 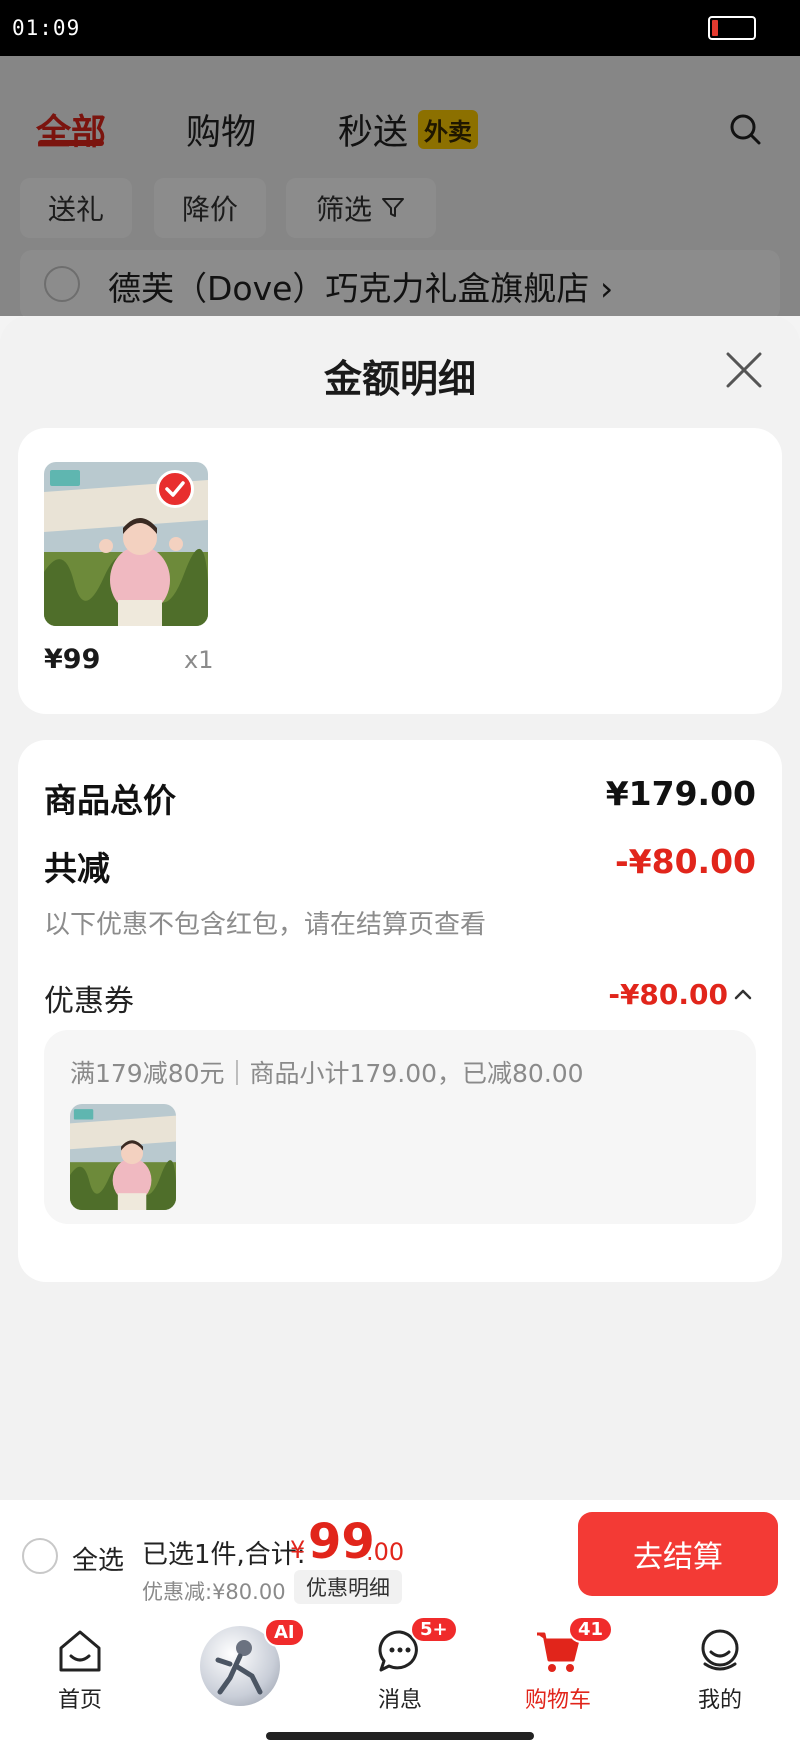 I want to click on checkout-bar: 全选 已选1件,合计: ¥ 99 .00 优惠减:¥80.00 优惠明细 去结算, so click(x=400, y=1556).